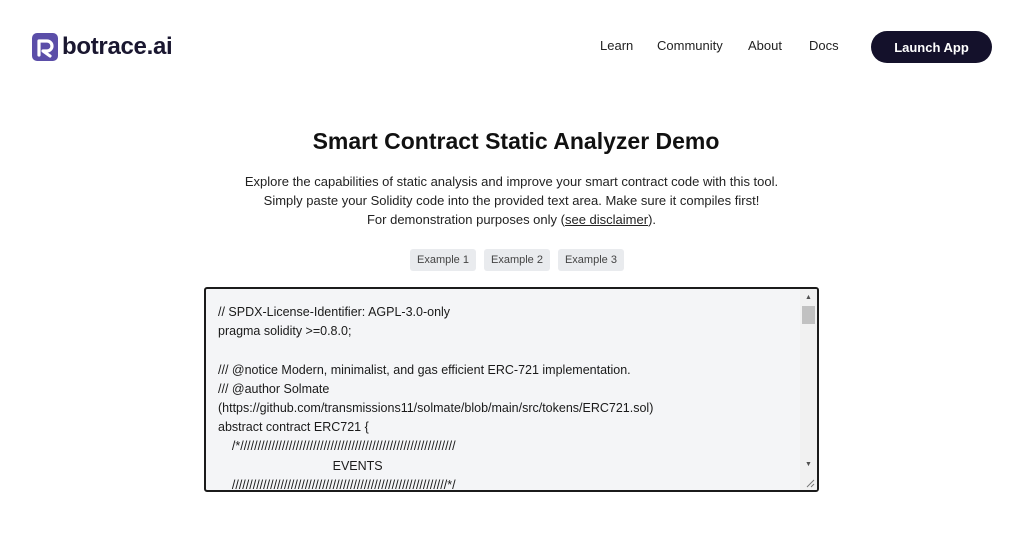 This screenshot has height=535, width=1032. Describe the element at coordinates (765, 45) in the screenshot. I see `nav-about: About` at that location.